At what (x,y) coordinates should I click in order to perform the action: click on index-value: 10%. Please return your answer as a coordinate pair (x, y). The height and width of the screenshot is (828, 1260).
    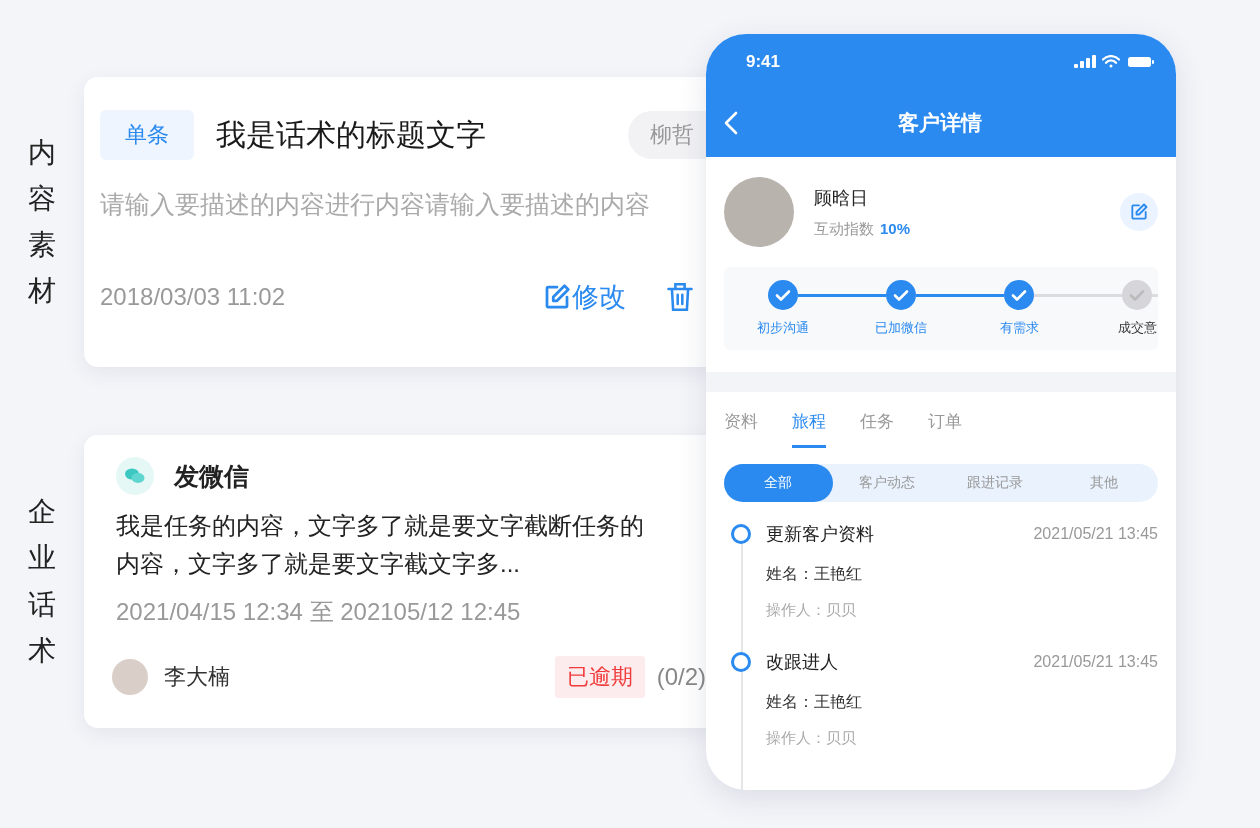
    Looking at the image, I should click on (895, 228).